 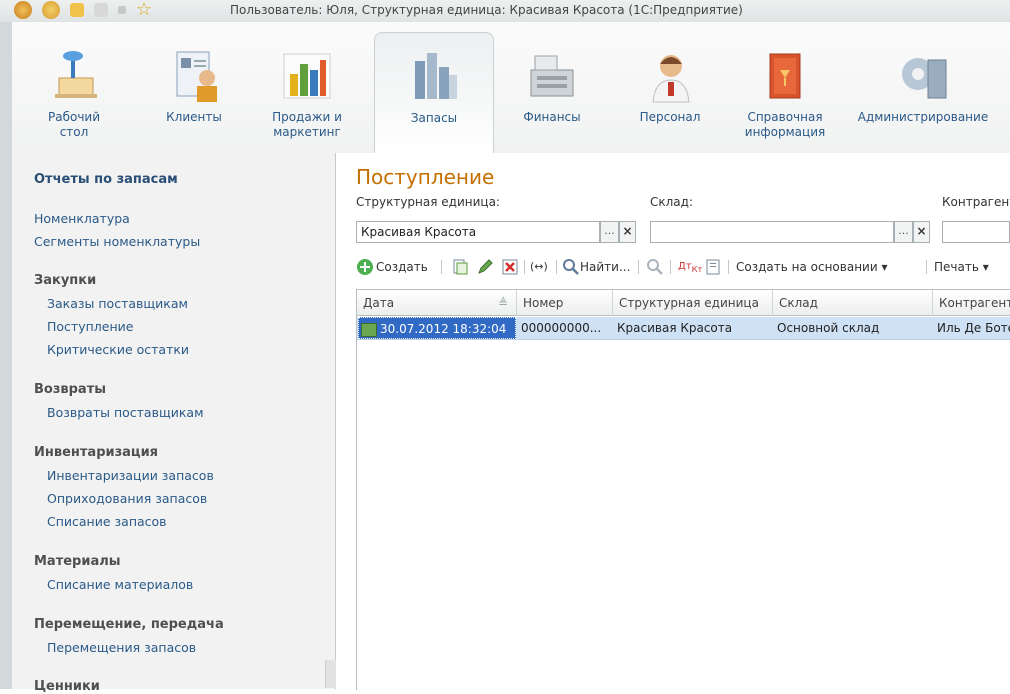 What do you see at coordinates (434, 118) in the screenshot?
I see `section-inventory-label: Запасы` at bounding box center [434, 118].